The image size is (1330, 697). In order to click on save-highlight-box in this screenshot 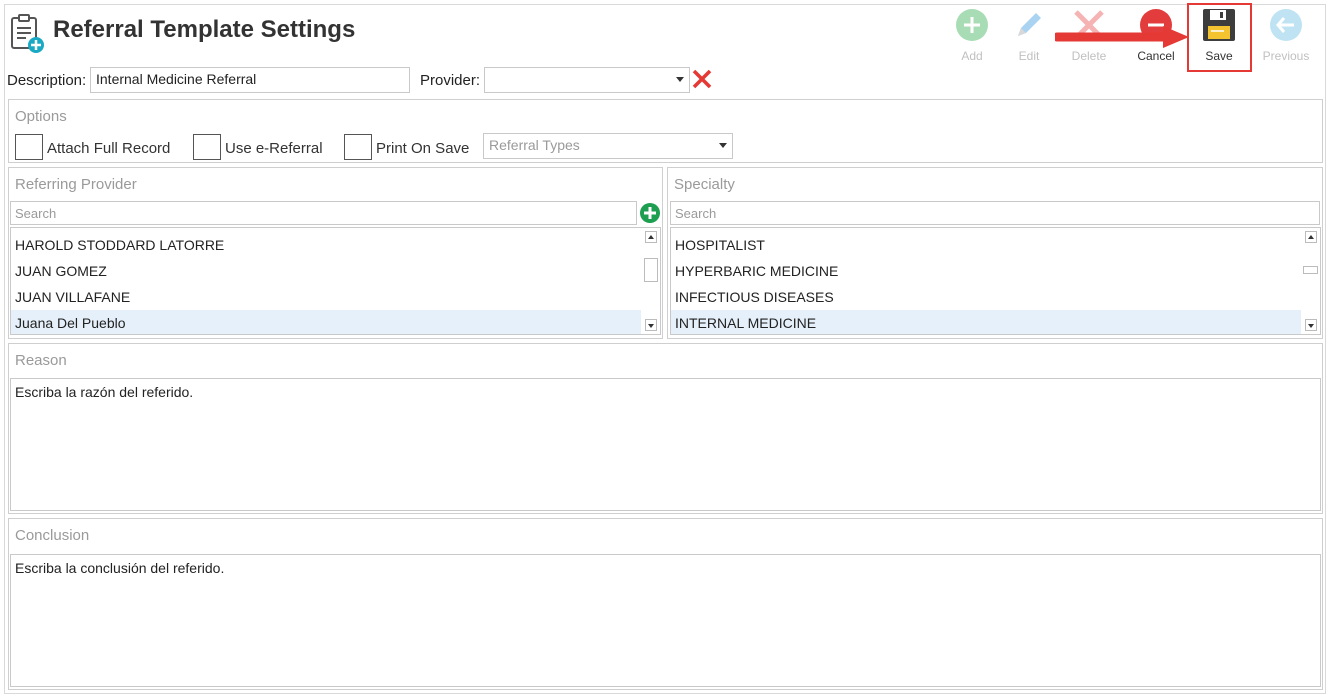, I will do `click(1219, 37)`.